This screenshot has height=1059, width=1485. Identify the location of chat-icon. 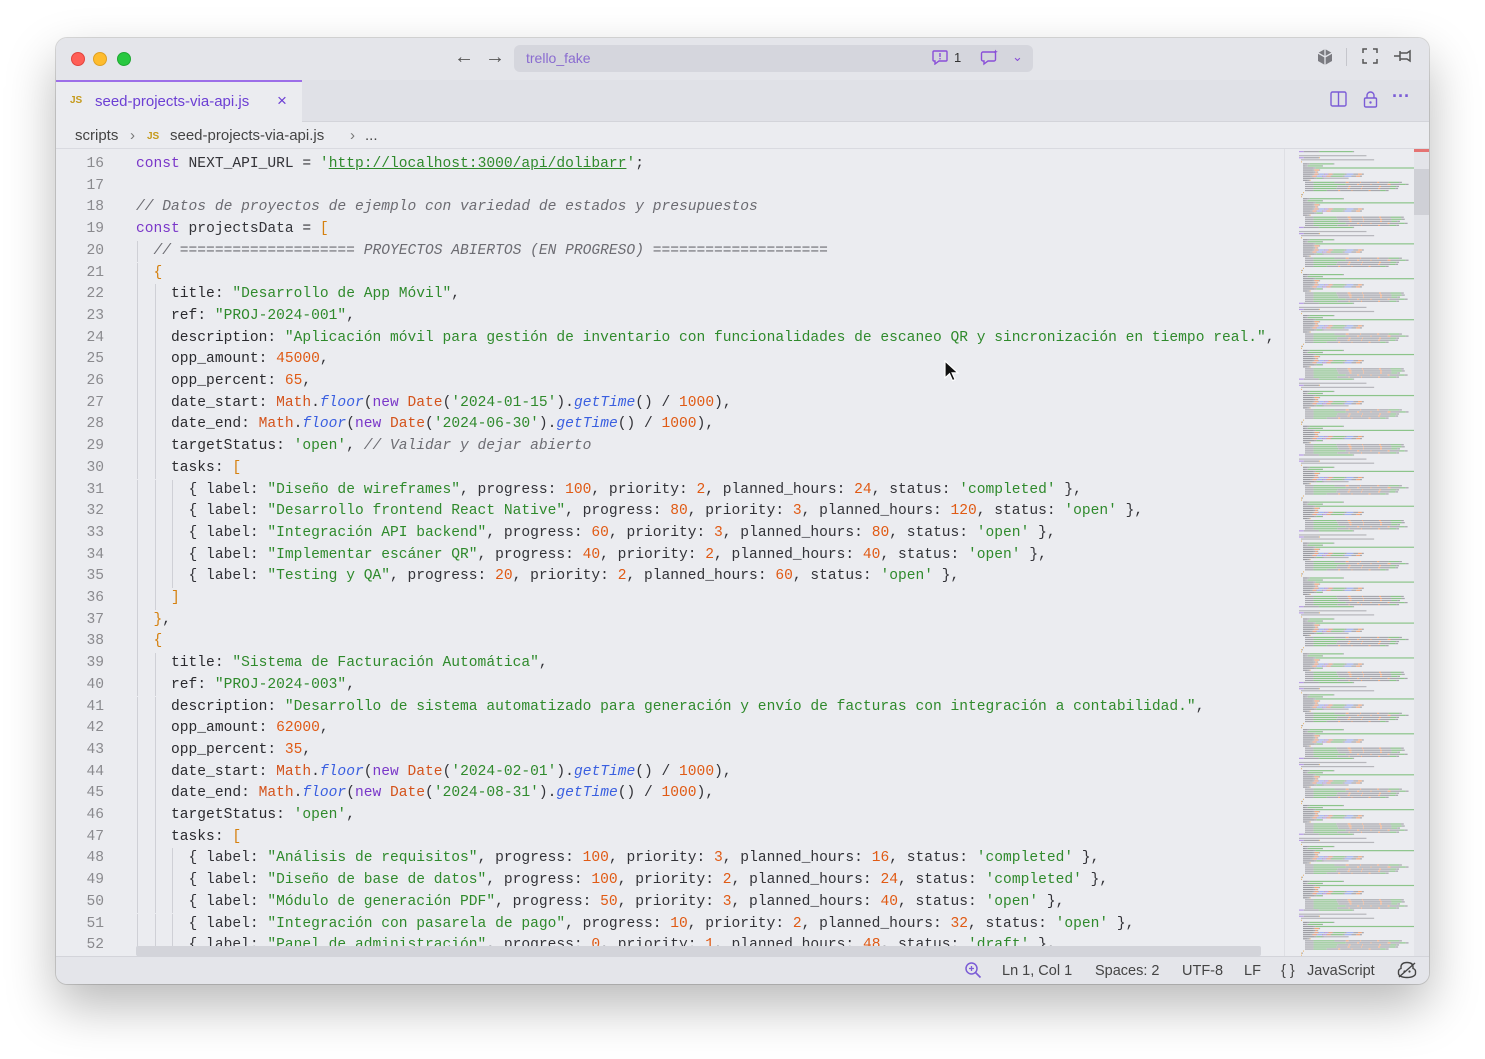
(940, 59).